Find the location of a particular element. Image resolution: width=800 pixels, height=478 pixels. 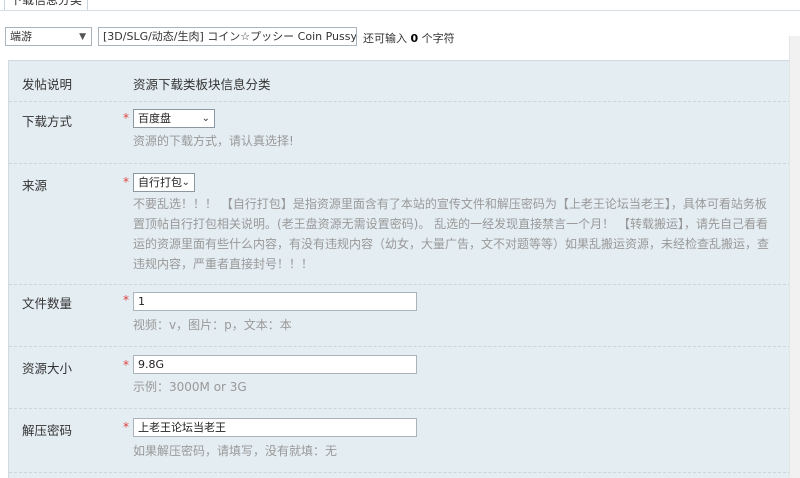

form-header-row: 发帖说明 资源下载类板块信息分类 is located at coordinates (404, 81).